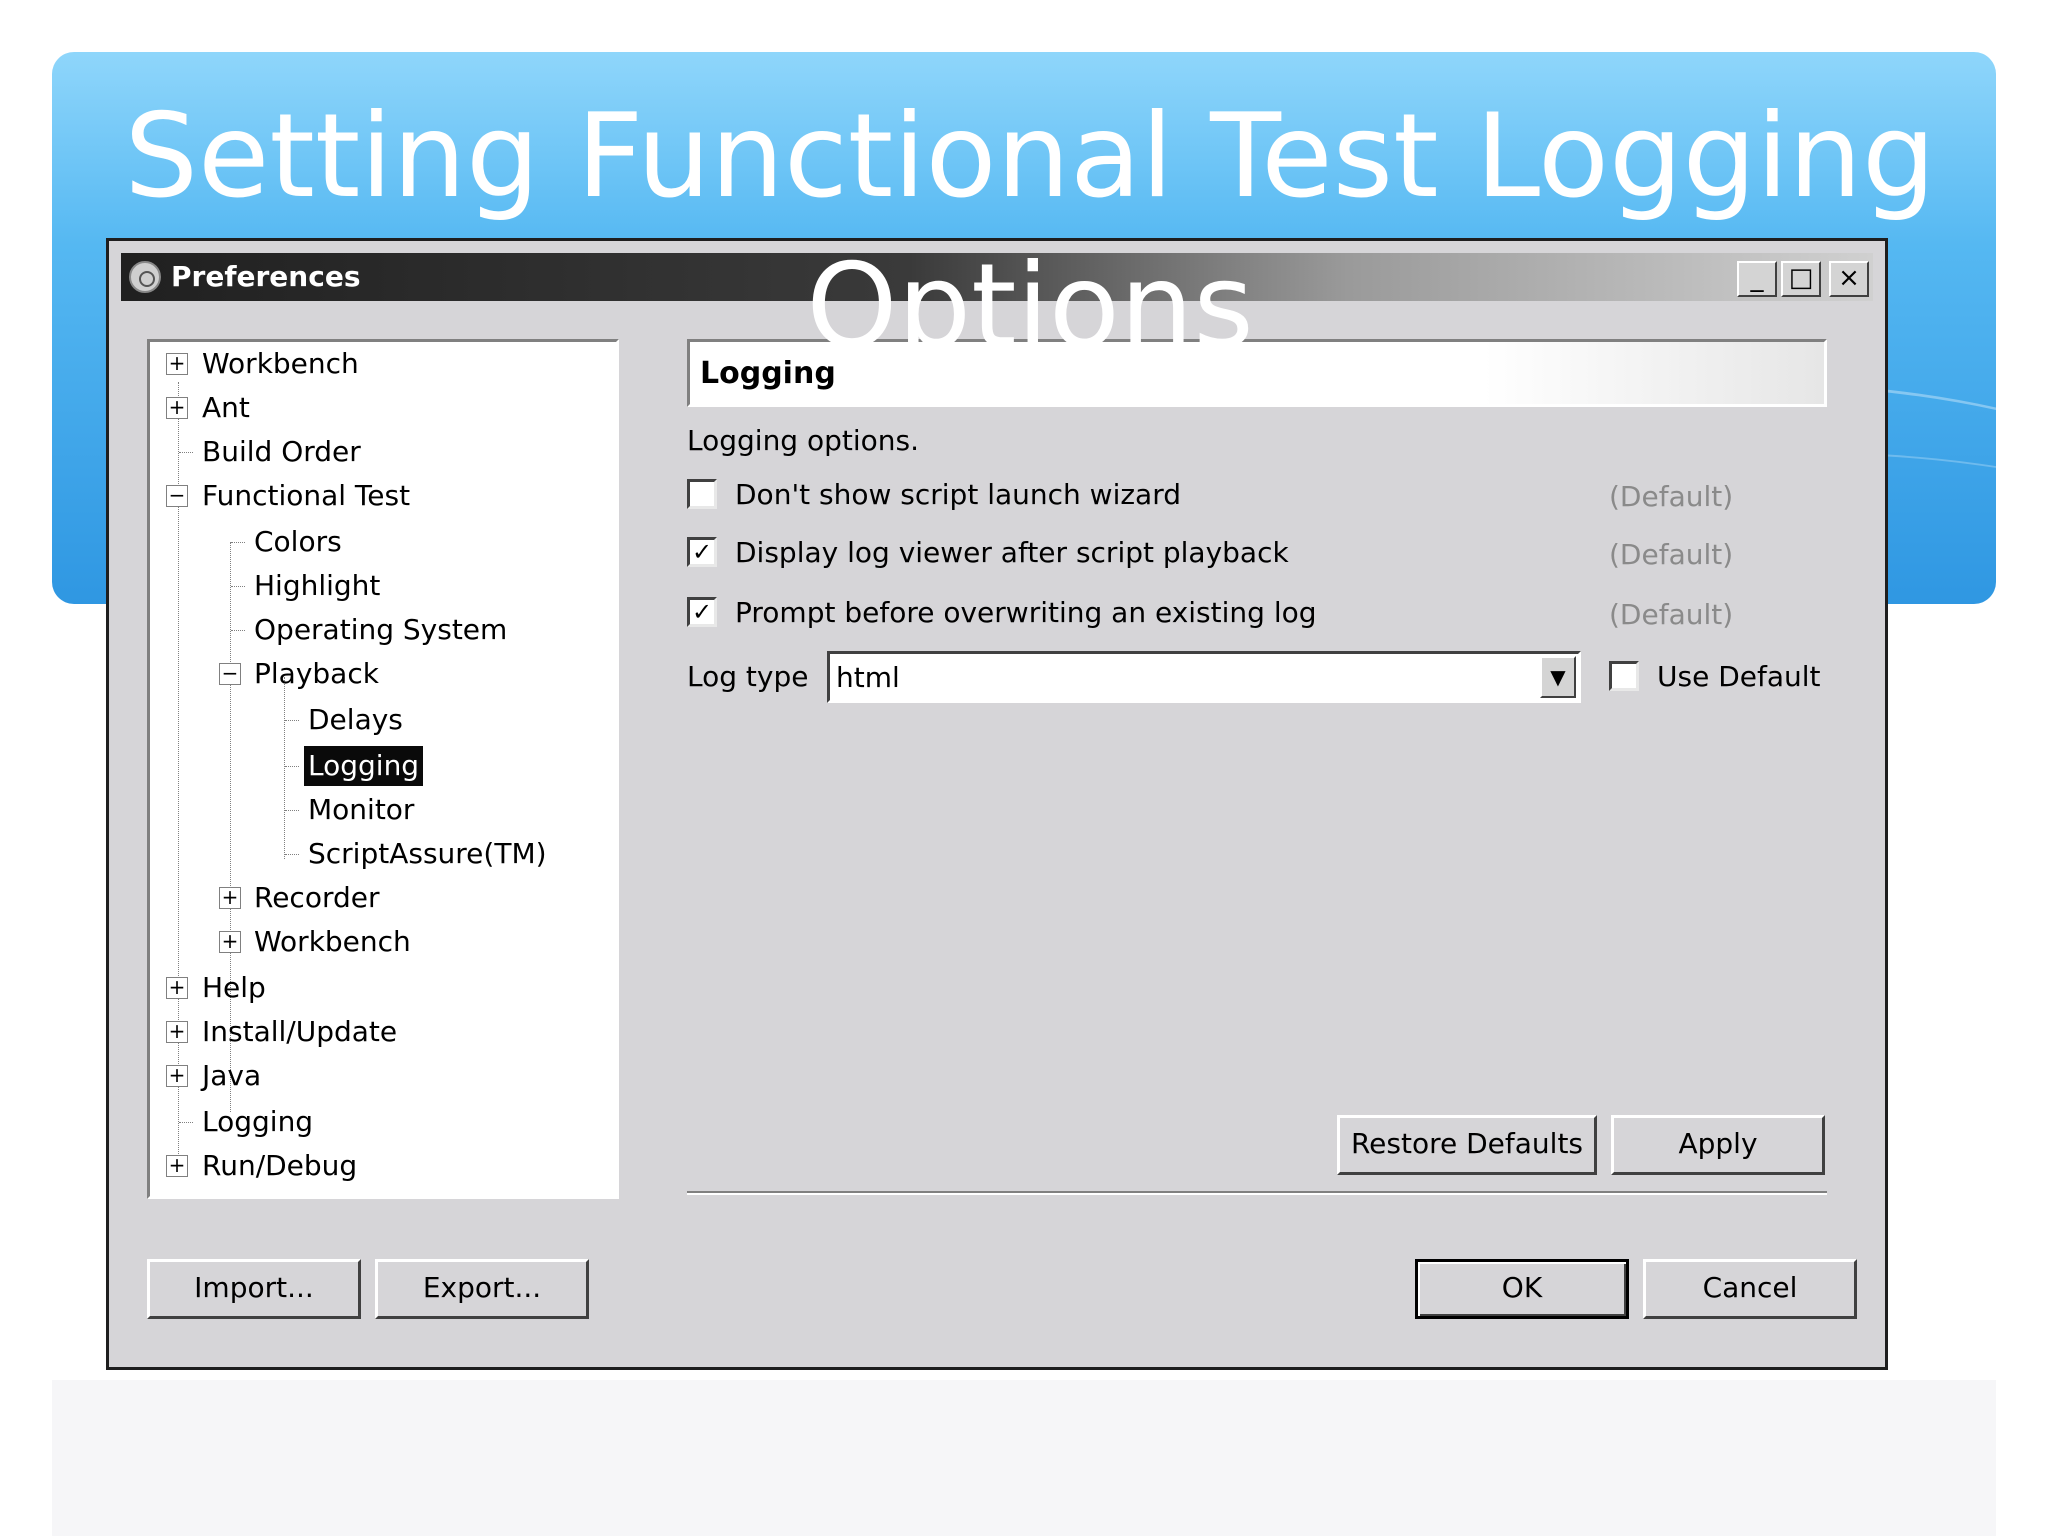 Image resolution: width=2048 pixels, height=1536 pixels. Describe the element at coordinates (280, 1165) in the screenshot. I see `tree-item-label: Run/Debug` at that location.